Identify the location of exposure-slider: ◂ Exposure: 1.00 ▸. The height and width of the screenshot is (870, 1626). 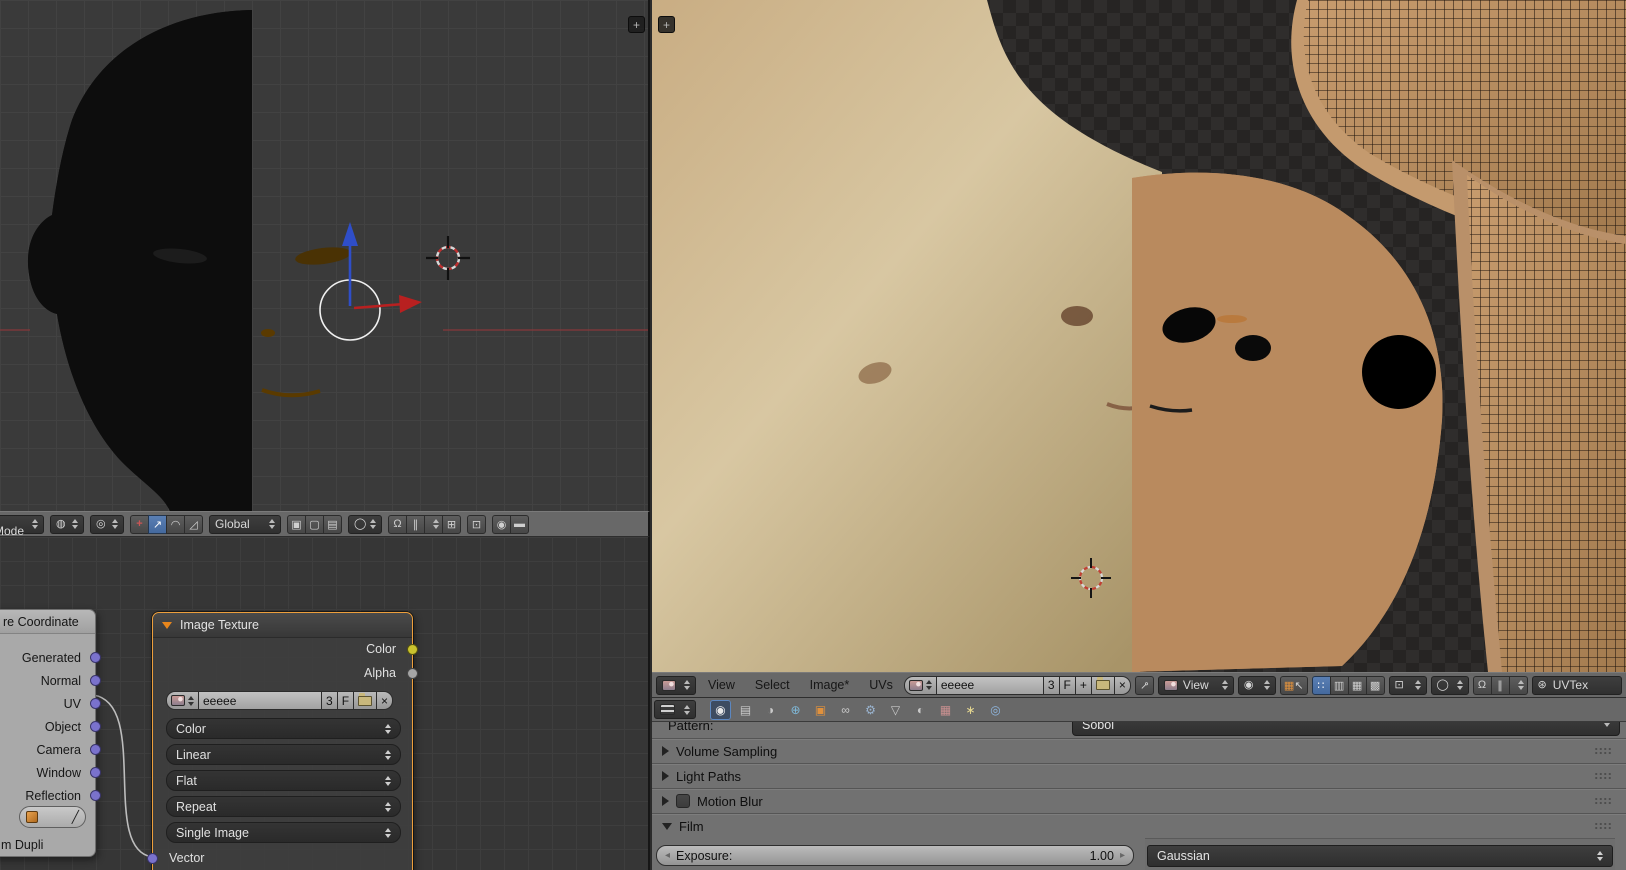
(895, 855).